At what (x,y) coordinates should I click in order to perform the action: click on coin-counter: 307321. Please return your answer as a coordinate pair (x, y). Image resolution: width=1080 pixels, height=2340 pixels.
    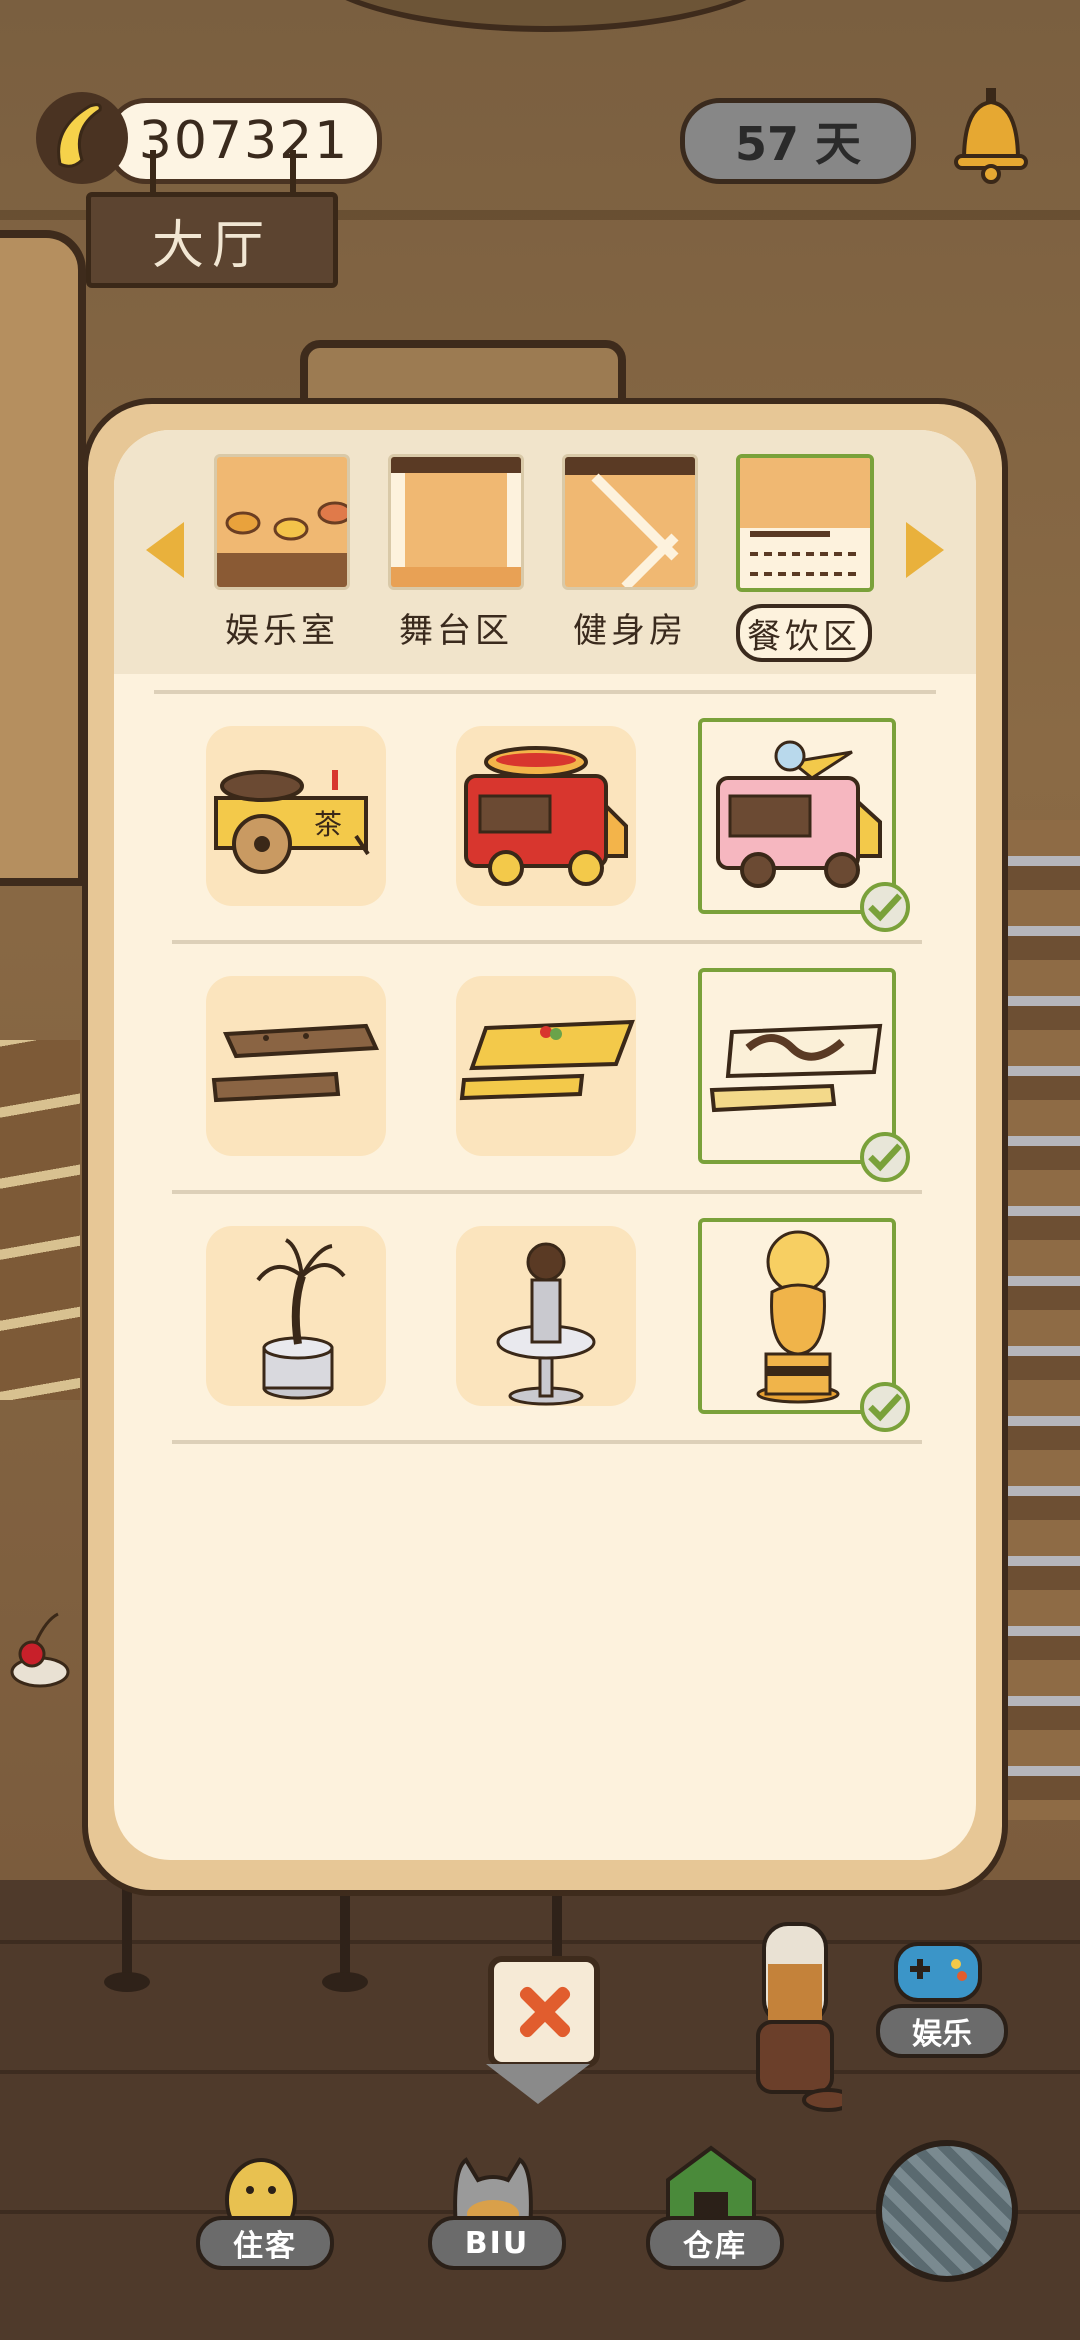
    Looking at the image, I should click on (209, 138).